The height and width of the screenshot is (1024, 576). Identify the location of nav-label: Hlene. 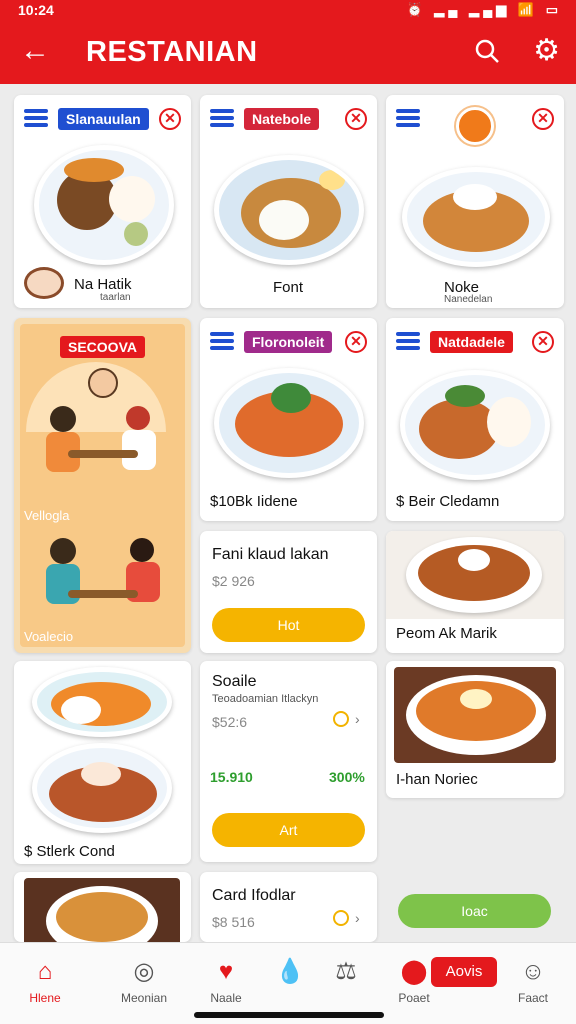
(45, 998).